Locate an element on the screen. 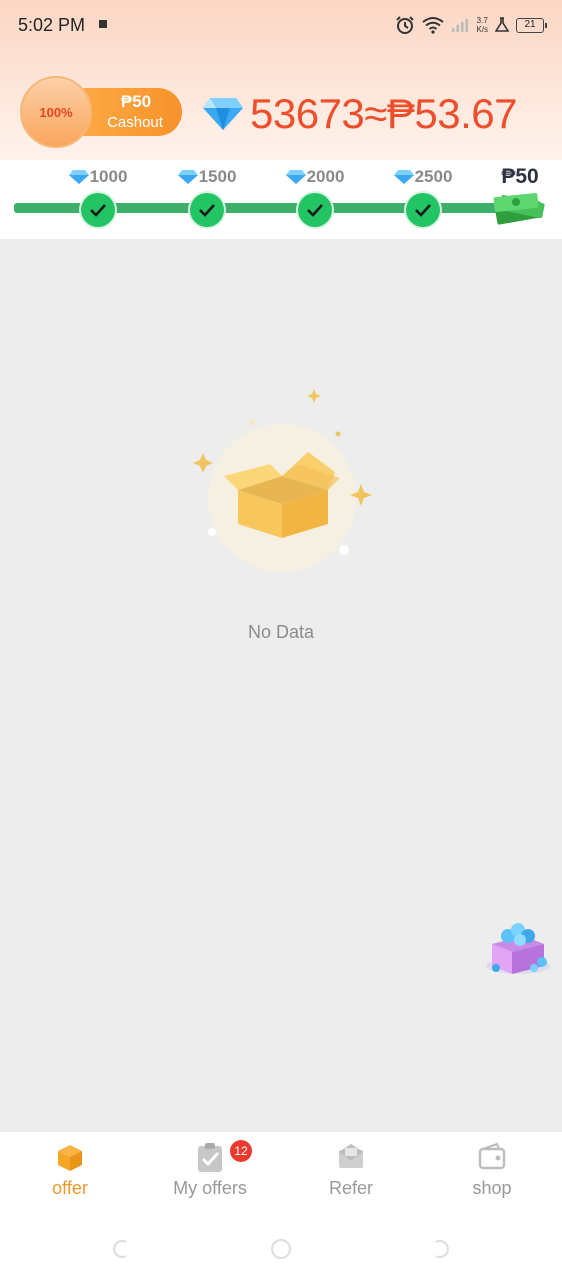 The height and width of the screenshot is (1280, 562). clipboard-check-icon is located at coordinates (210, 1157).